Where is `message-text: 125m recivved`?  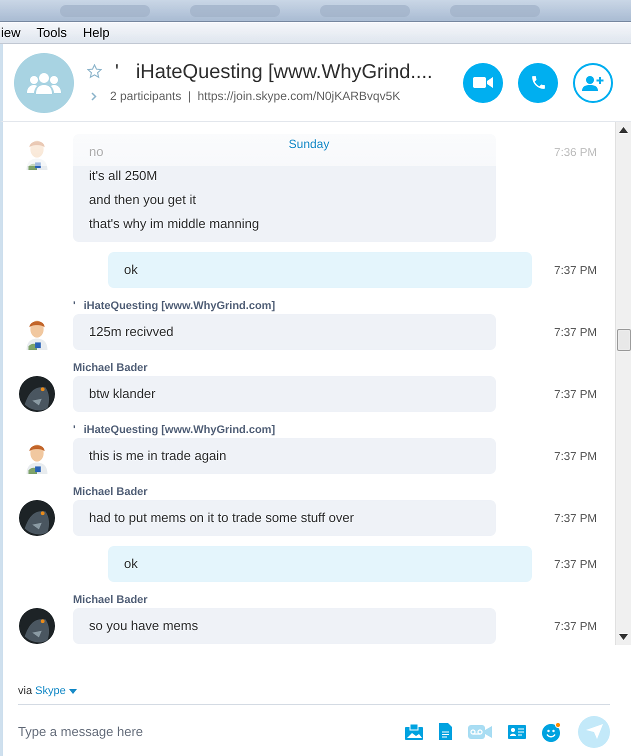 message-text: 125m recivved is located at coordinates (131, 332).